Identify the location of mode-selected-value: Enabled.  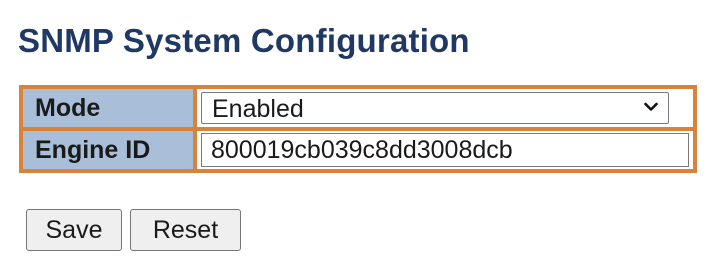
(258, 109).